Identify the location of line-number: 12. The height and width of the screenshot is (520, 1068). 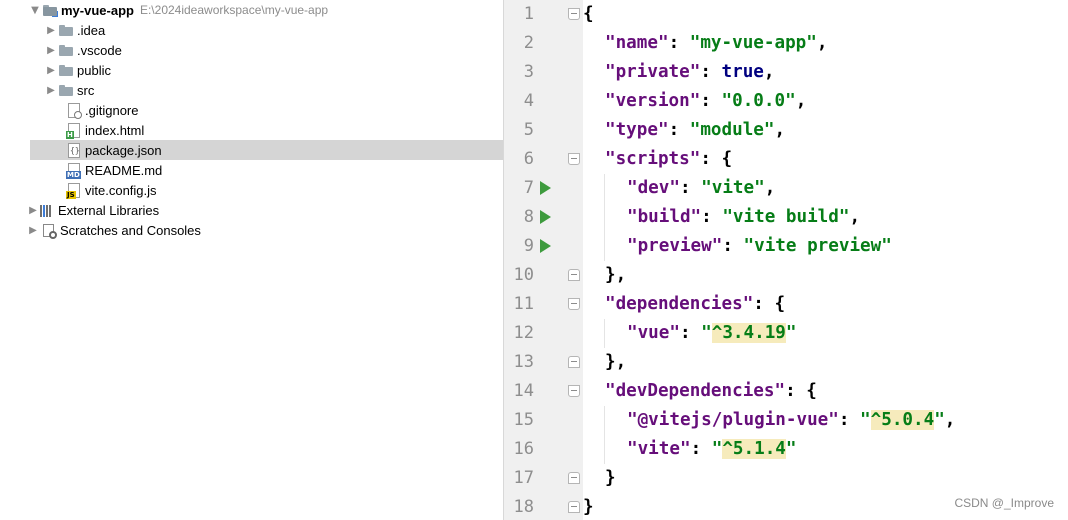
(523, 333).